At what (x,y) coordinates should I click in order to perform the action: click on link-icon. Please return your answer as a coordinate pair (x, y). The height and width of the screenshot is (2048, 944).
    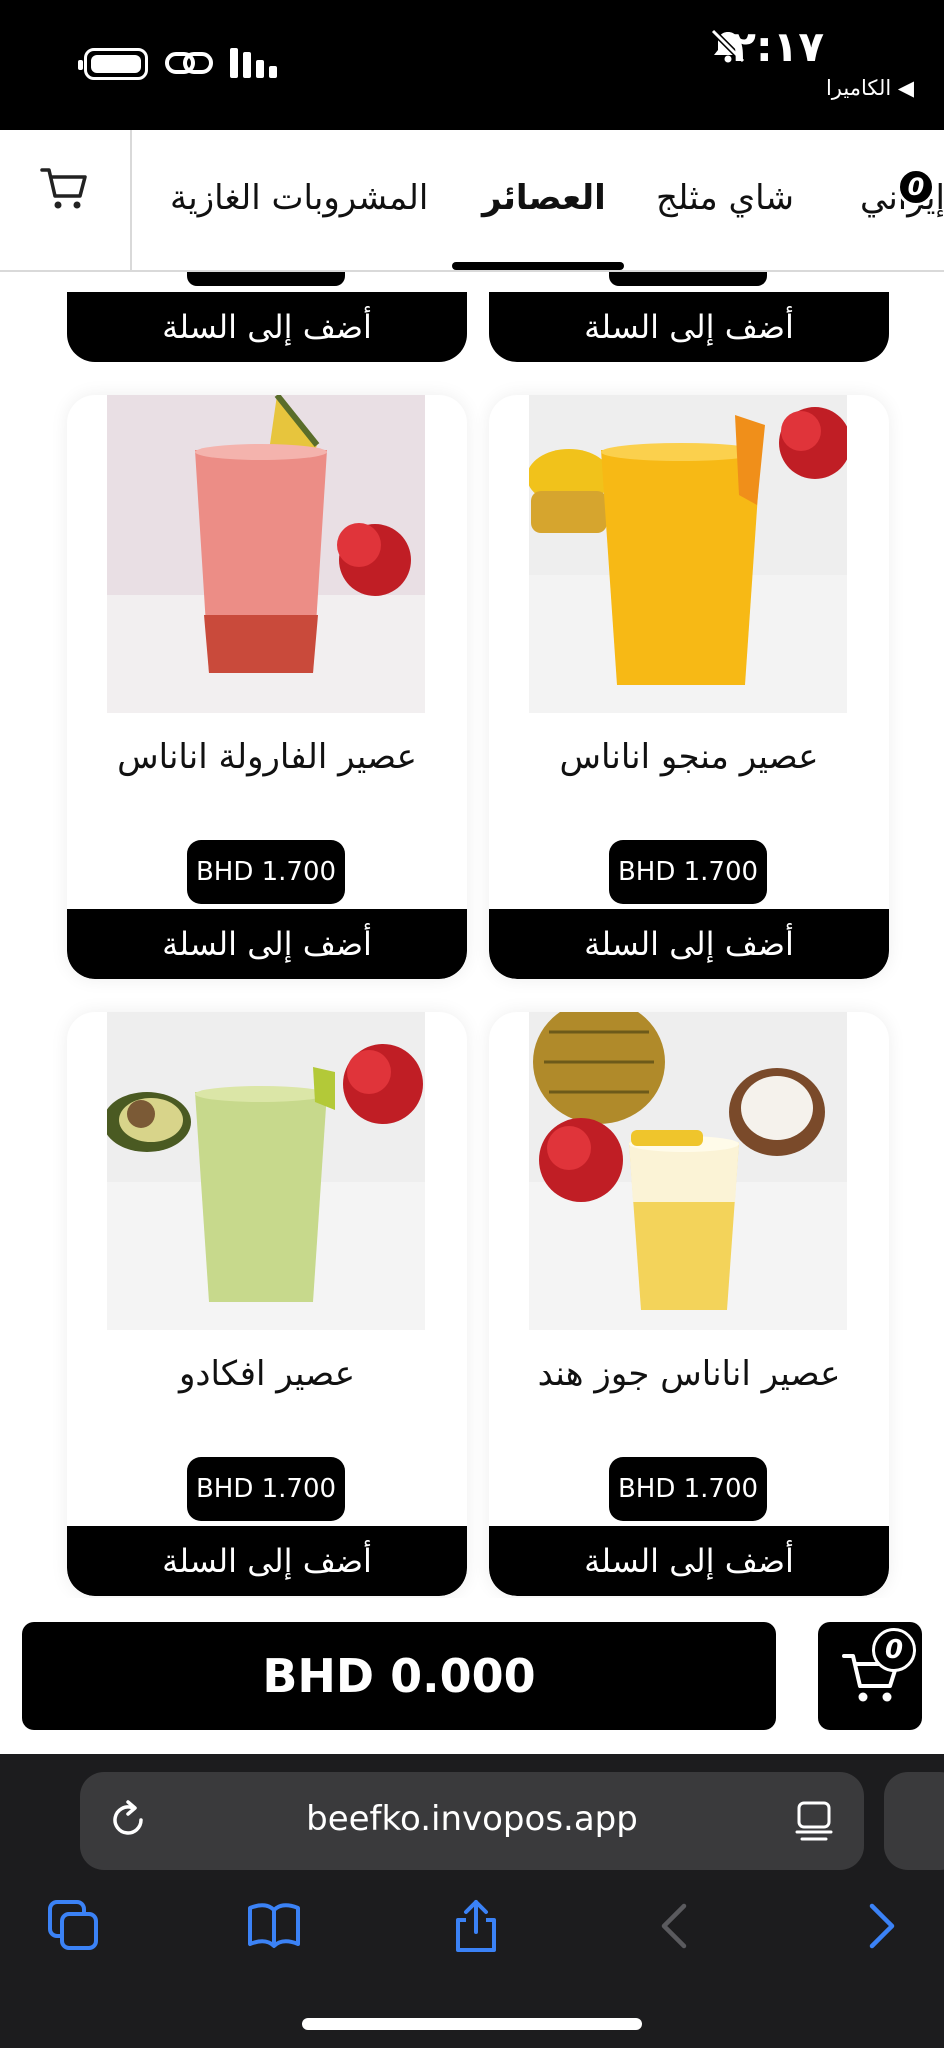
    Looking at the image, I should click on (189, 63).